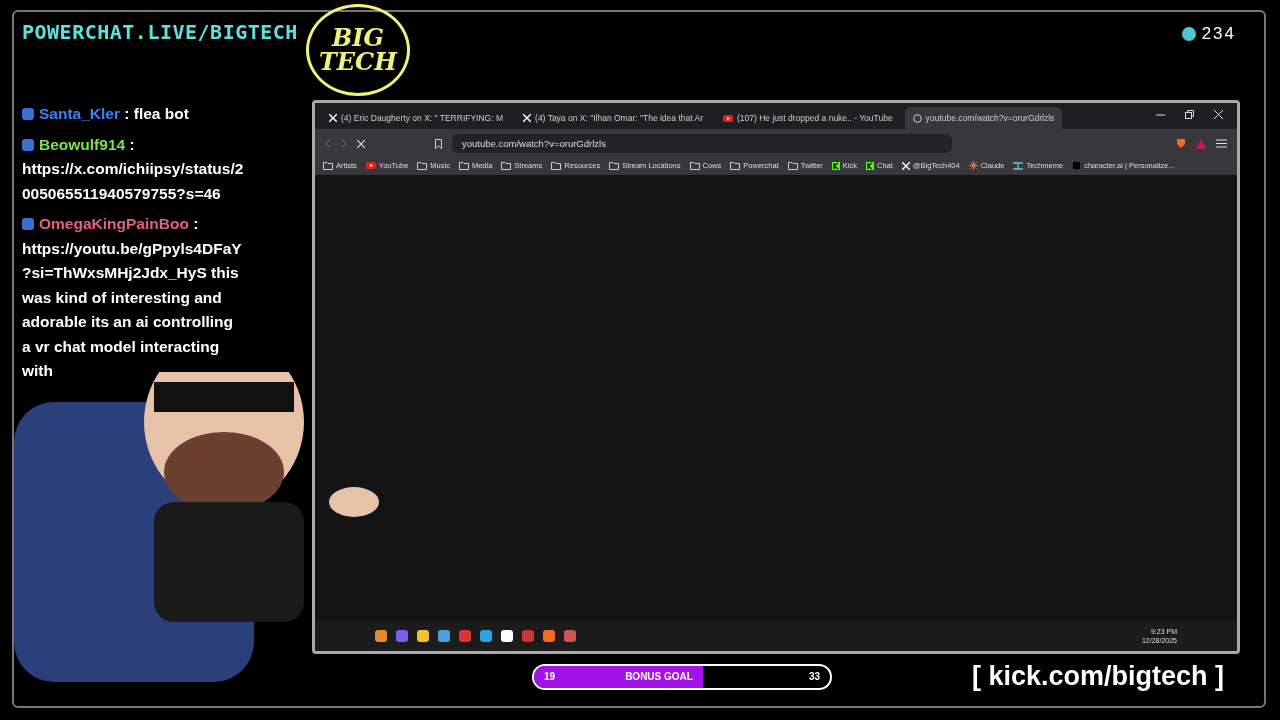 The width and height of the screenshot is (1280, 720). What do you see at coordinates (361, 143) in the screenshot?
I see `stop-icon` at bounding box center [361, 143].